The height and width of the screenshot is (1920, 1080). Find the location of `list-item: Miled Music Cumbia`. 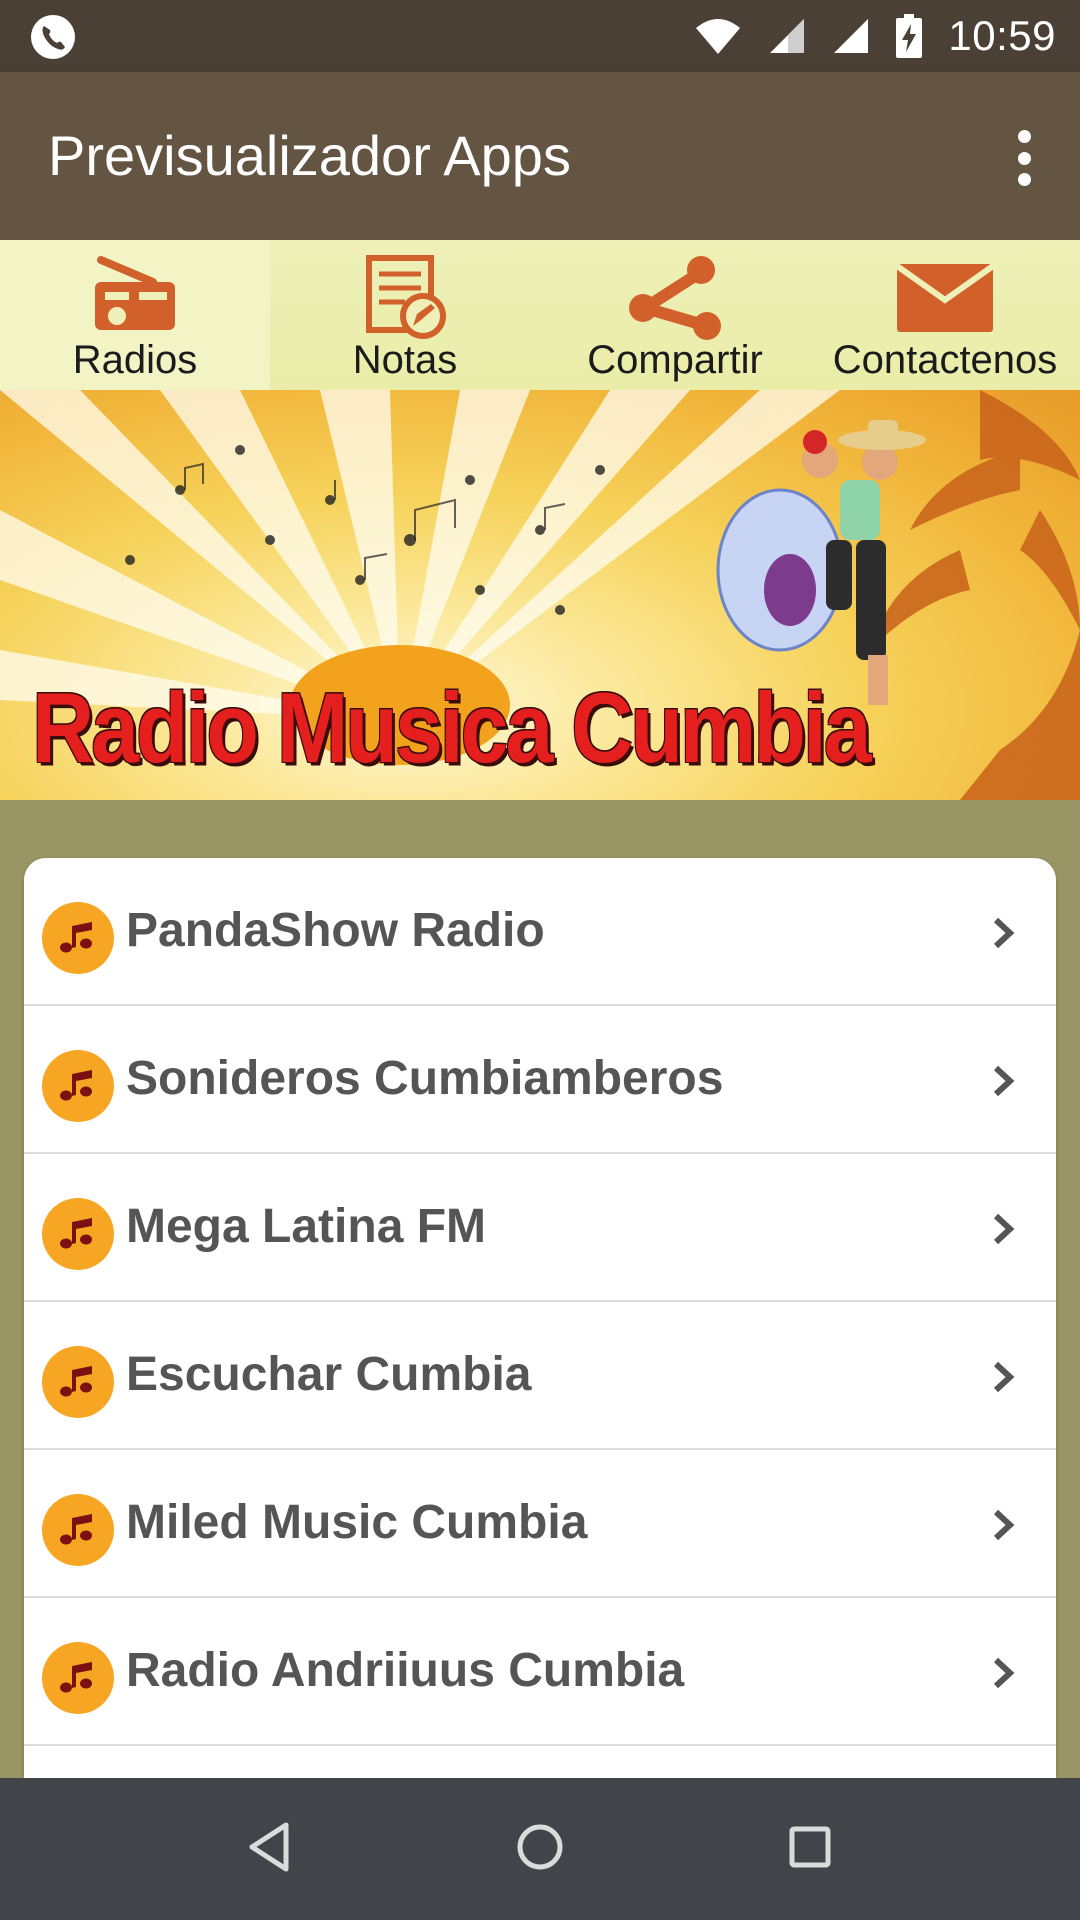

list-item: Miled Music Cumbia is located at coordinates (540, 1524).